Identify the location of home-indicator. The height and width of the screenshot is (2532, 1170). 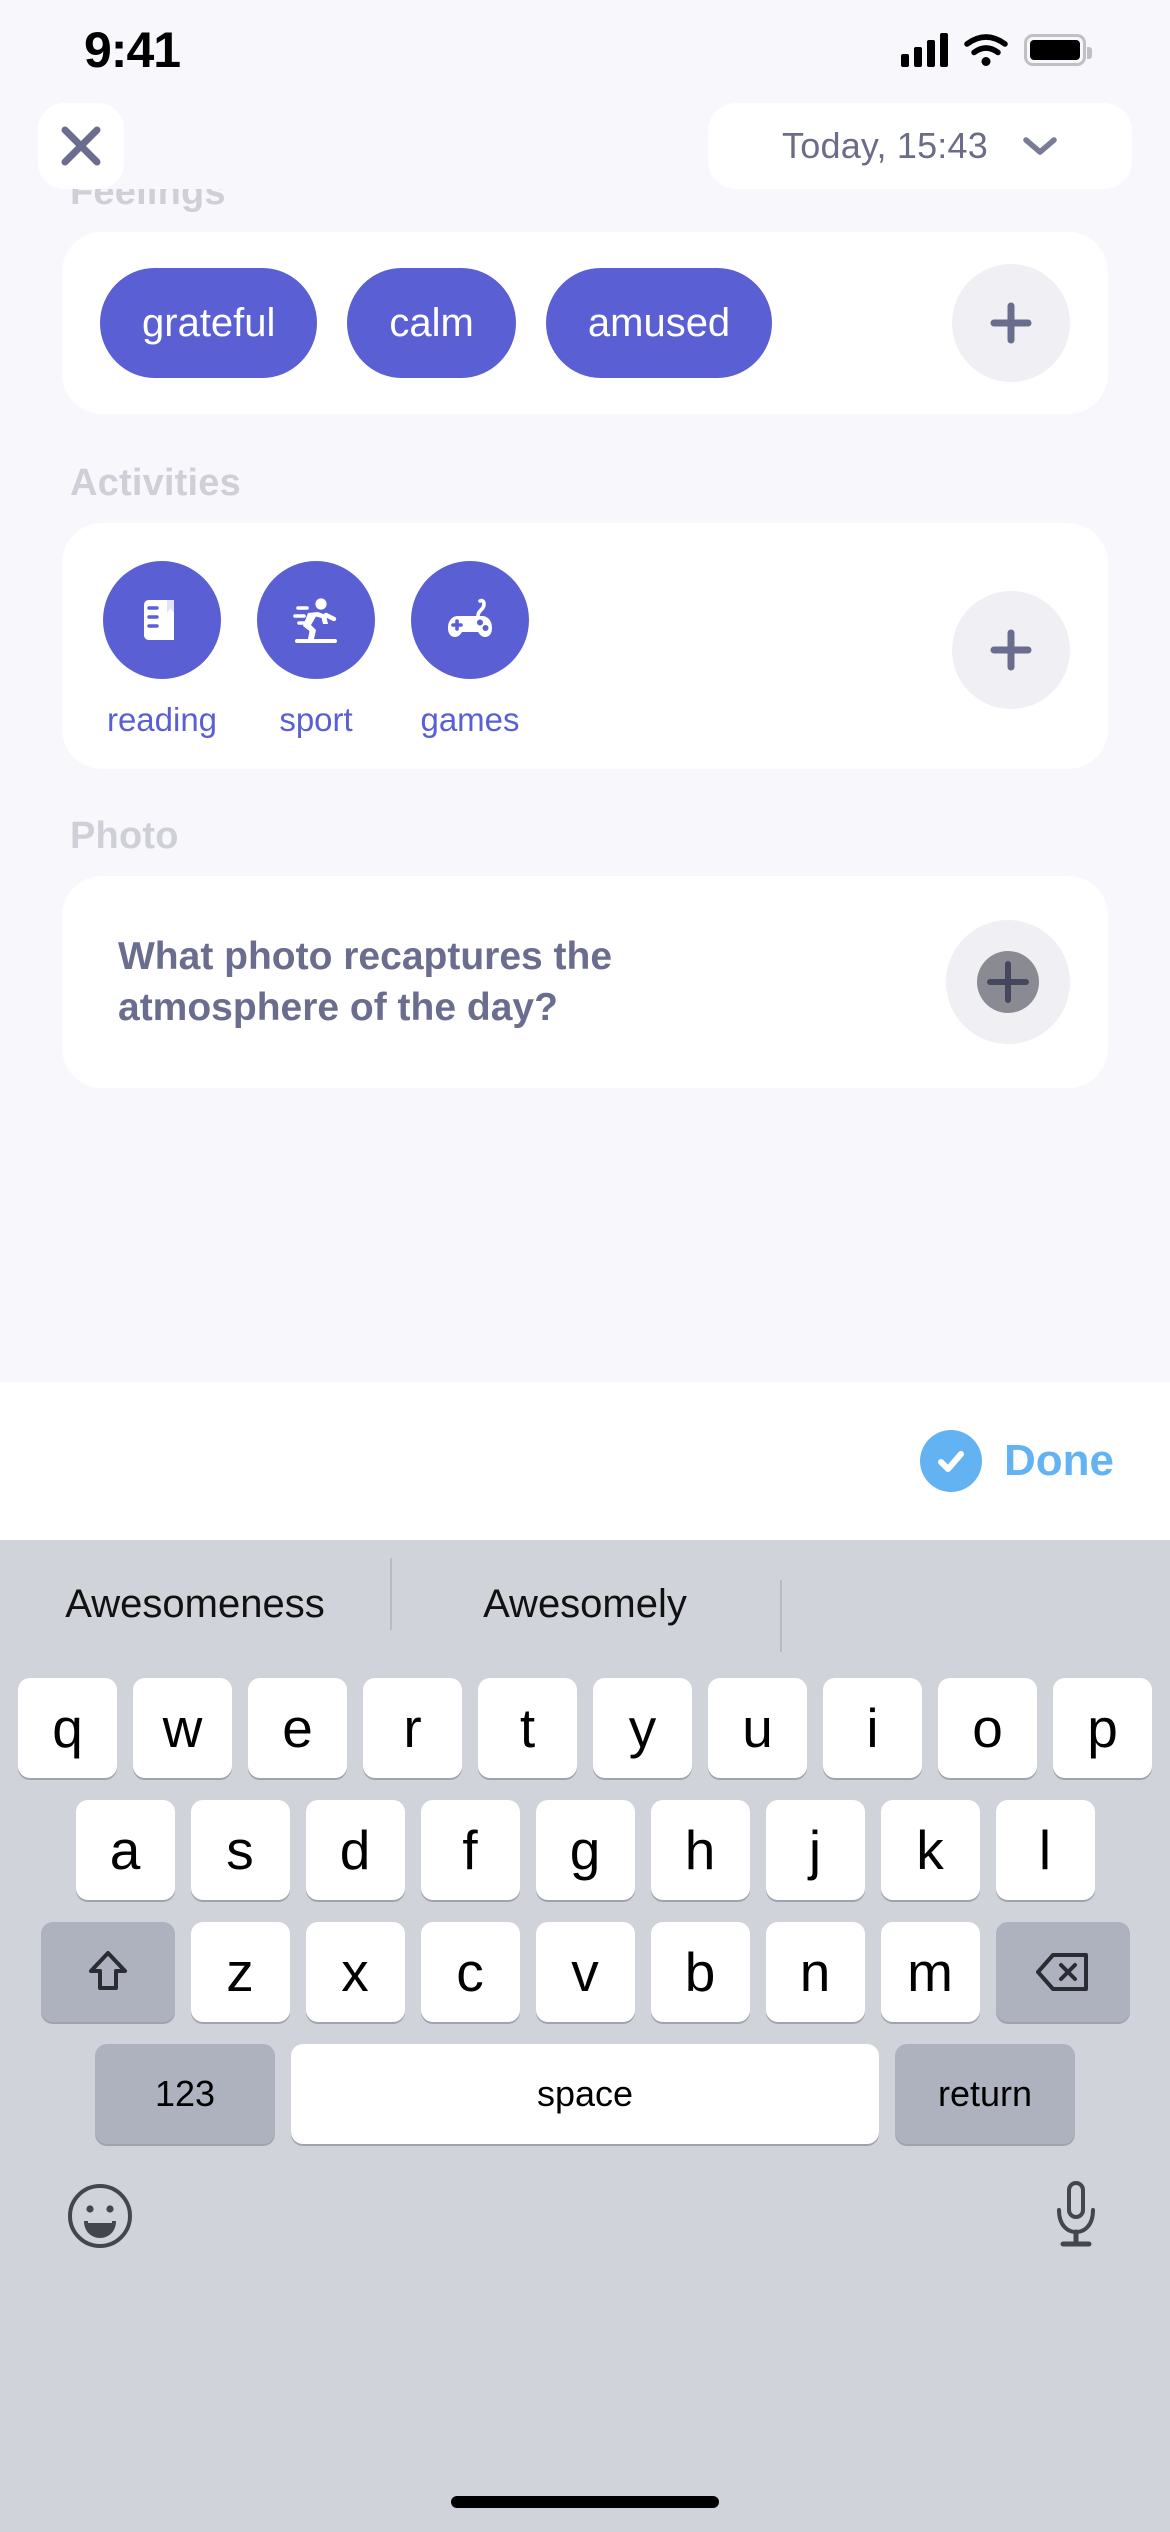
(585, 2502).